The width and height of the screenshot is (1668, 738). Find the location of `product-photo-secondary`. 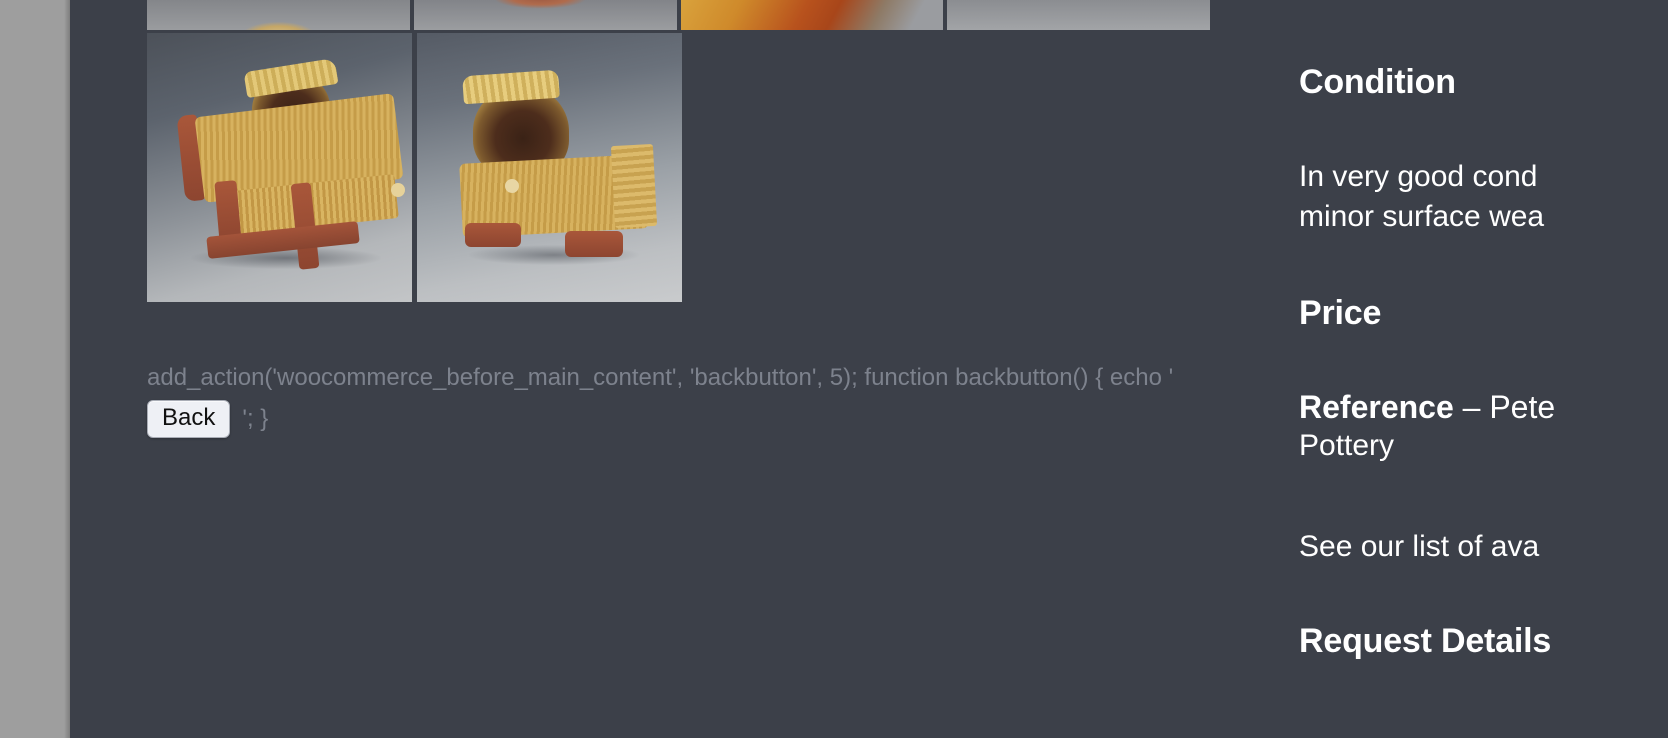

product-photo-secondary is located at coordinates (549, 167).